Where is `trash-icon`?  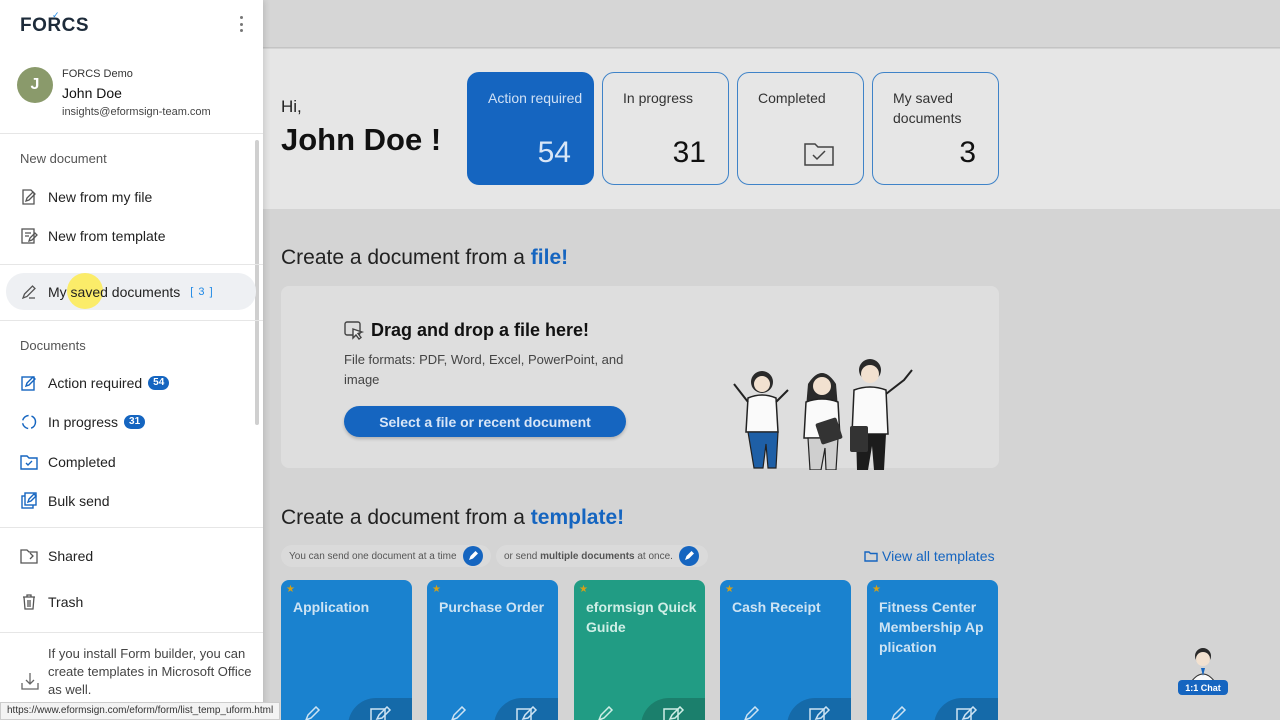 trash-icon is located at coordinates (29, 602).